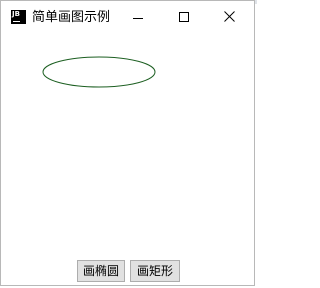 Image resolution: width=320 pixels, height=288 pixels. I want to click on close-button, so click(229, 16).